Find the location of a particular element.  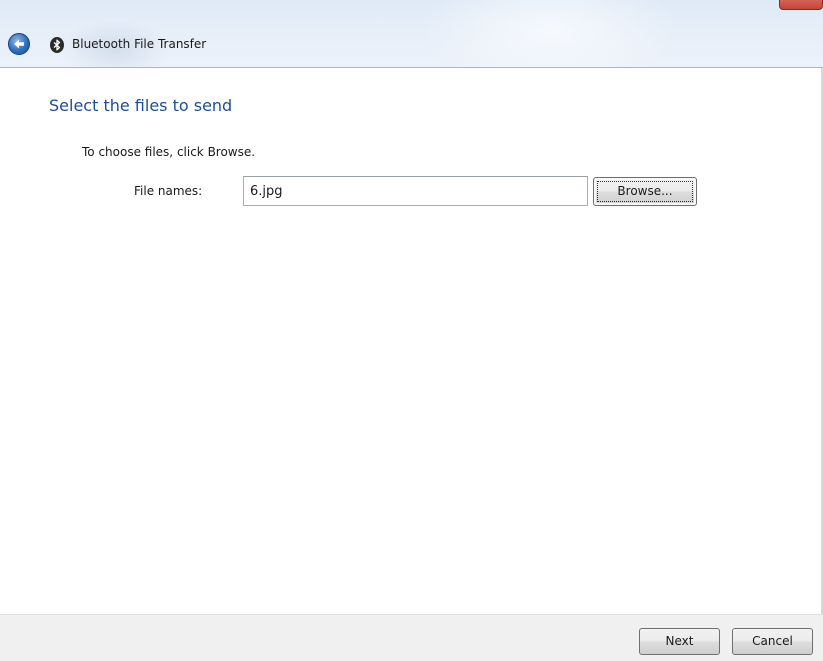

instruction-text: To choose files, click Browse. is located at coordinates (169, 152).